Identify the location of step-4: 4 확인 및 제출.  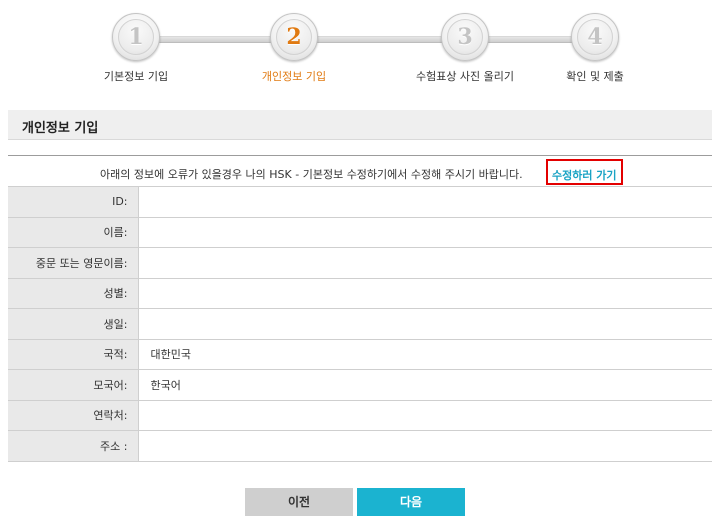
(595, 48).